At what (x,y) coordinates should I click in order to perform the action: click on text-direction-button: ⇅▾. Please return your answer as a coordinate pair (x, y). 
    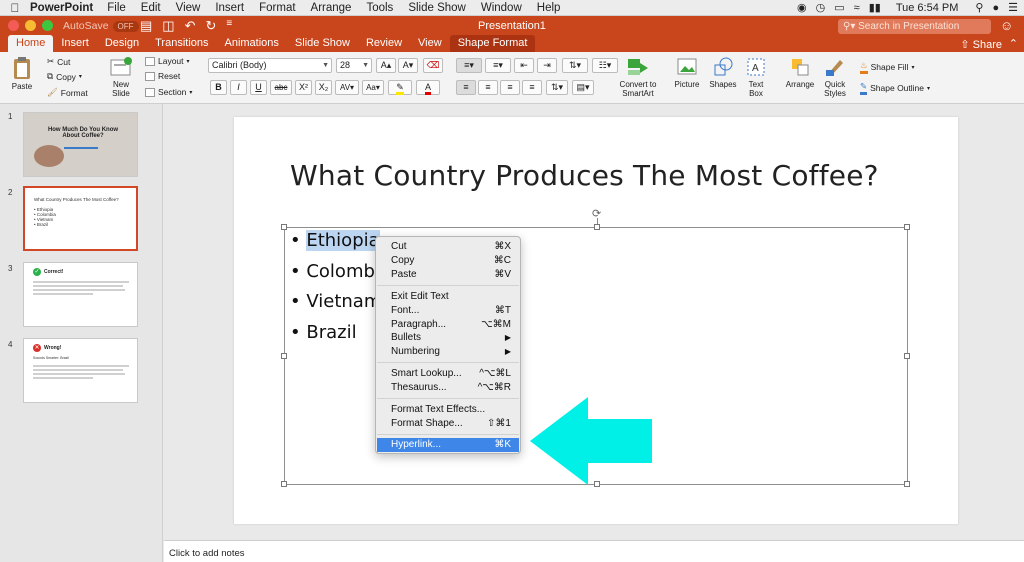
    Looking at the image, I should click on (557, 87).